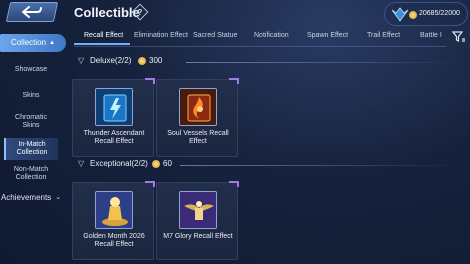 The image size is (470, 264). What do you see at coordinates (156, 60) in the screenshot?
I see `section-points: 300` at bounding box center [156, 60].